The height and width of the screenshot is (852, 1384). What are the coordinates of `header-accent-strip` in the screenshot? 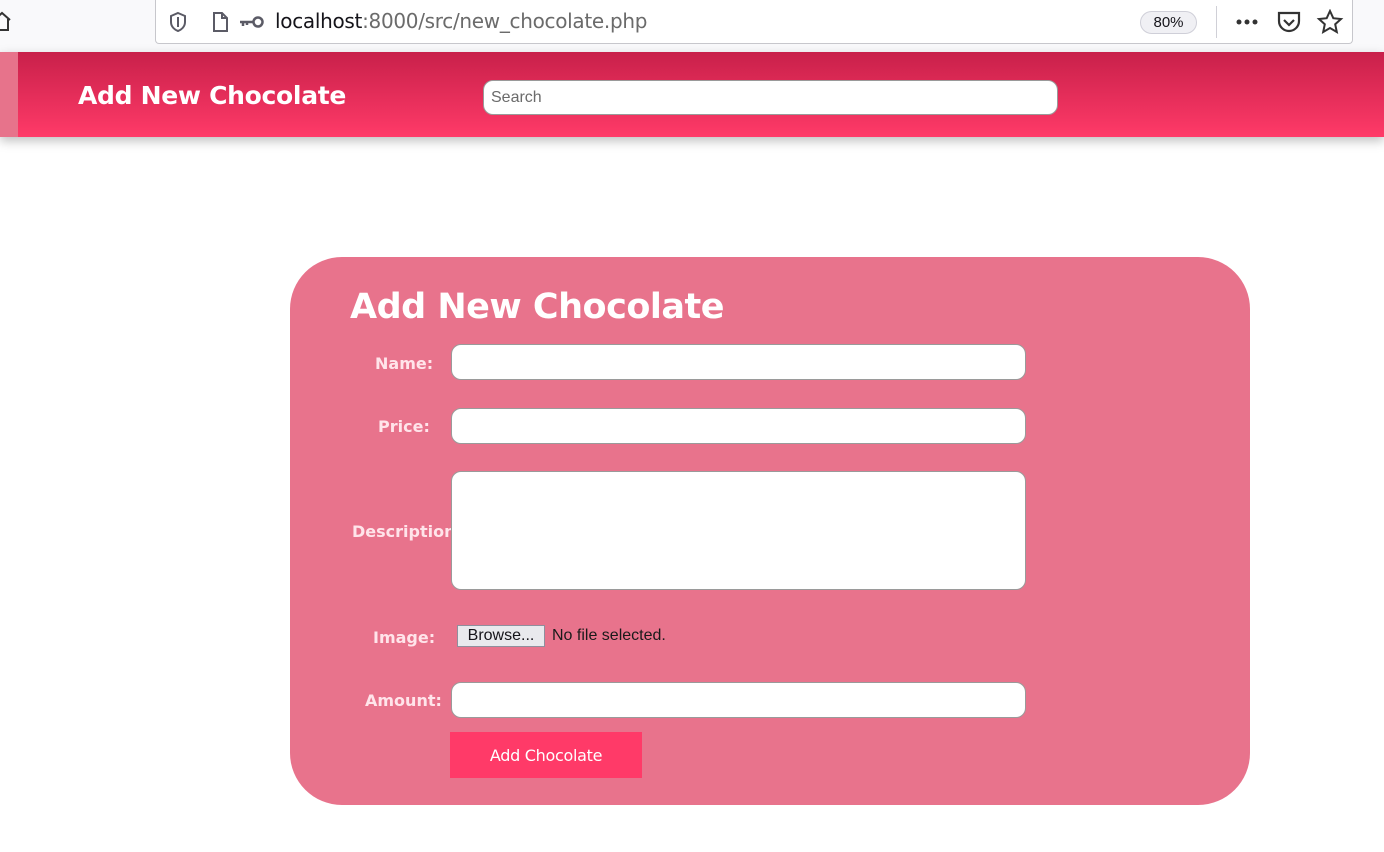 It's located at (9, 94).